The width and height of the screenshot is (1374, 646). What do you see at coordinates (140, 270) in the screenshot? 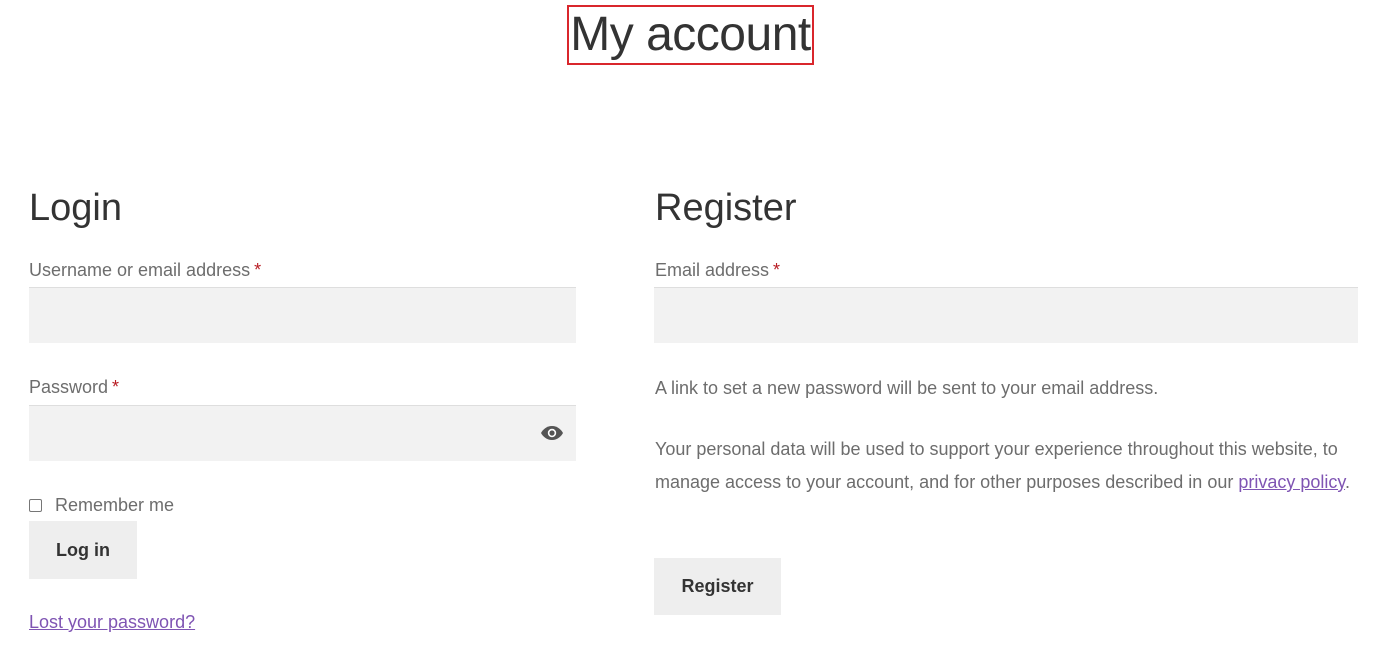
I see `username-label-text: Username or email address` at bounding box center [140, 270].